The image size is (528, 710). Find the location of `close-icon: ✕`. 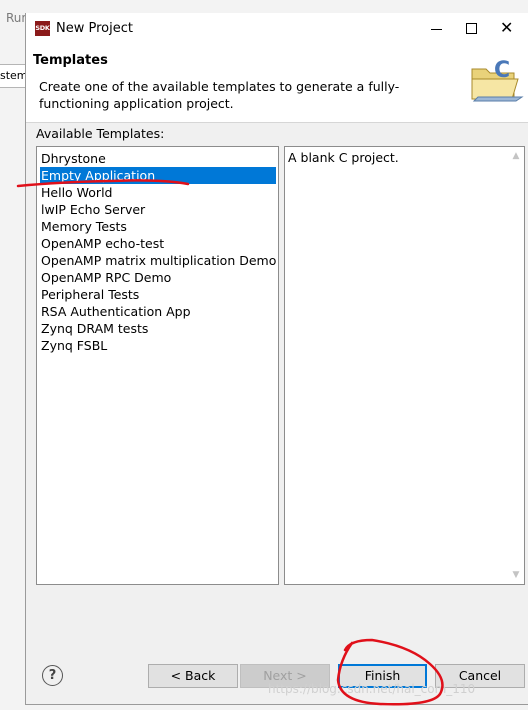

close-icon: ✕ is located at coordinates (507, 27).